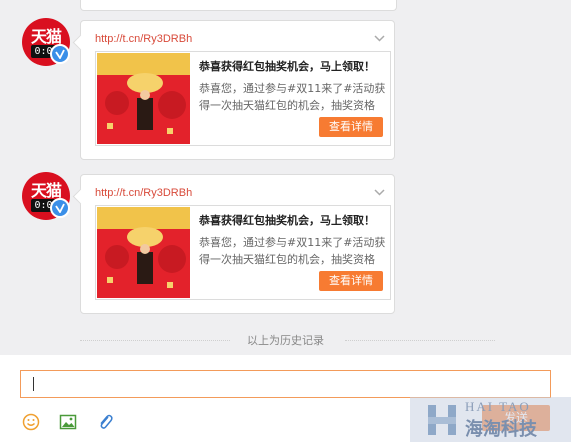 Image resolution: width=571 pixels, height=442 pixels. Describe the element at coordinates (105, 422) in the screenshot. I see `paperclip-icon` at that location.